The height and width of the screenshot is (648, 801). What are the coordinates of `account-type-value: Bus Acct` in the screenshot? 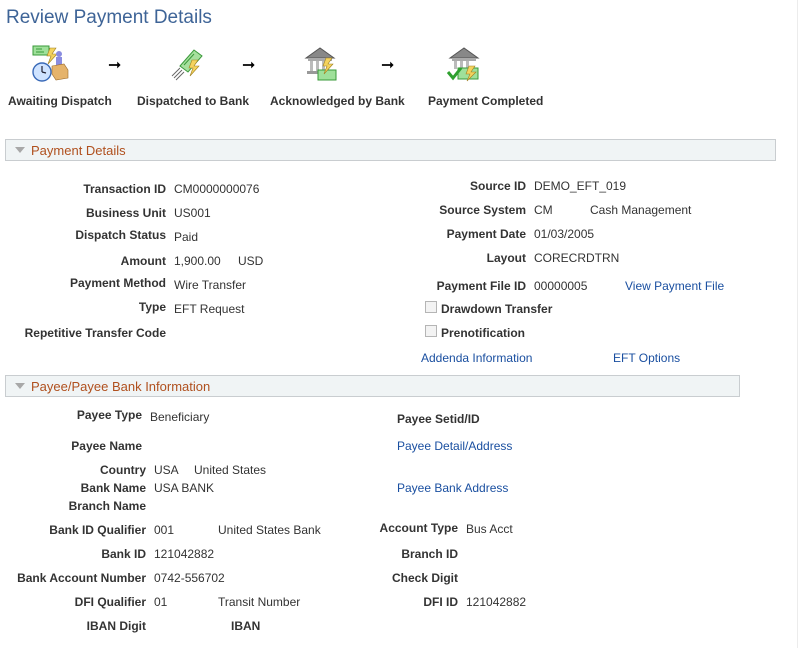 It's located at (489, 529).